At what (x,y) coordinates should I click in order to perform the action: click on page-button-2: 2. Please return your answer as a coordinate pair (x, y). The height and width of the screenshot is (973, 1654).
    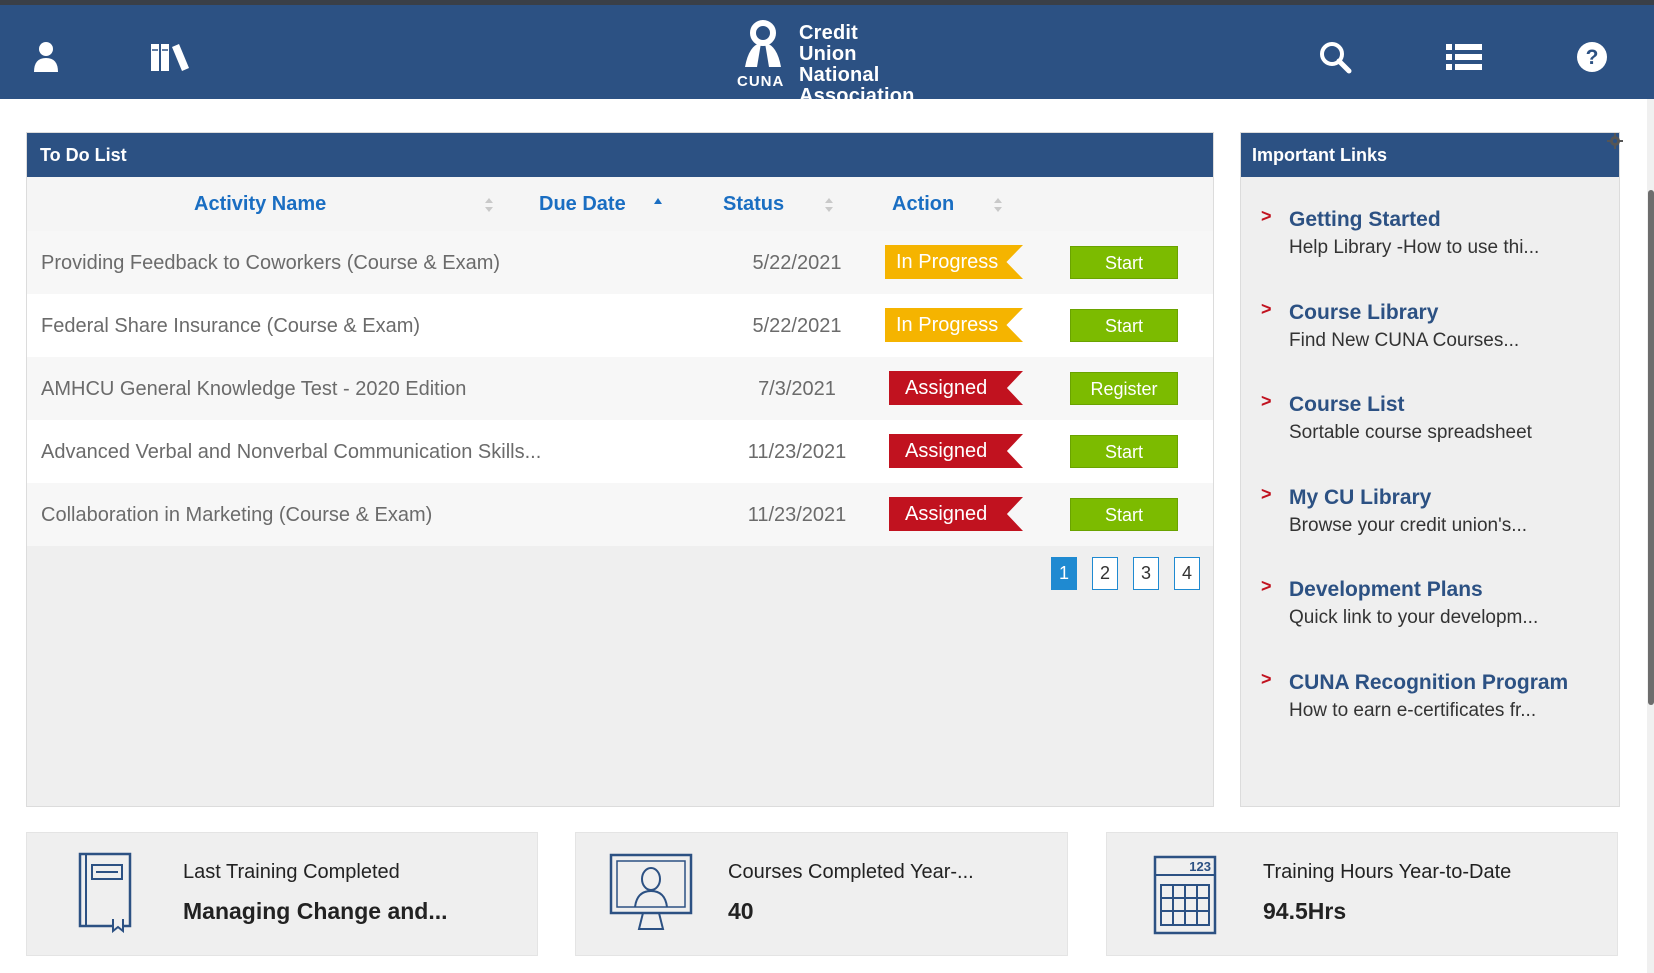
    Looking at the image, I should click on (1105, 573).